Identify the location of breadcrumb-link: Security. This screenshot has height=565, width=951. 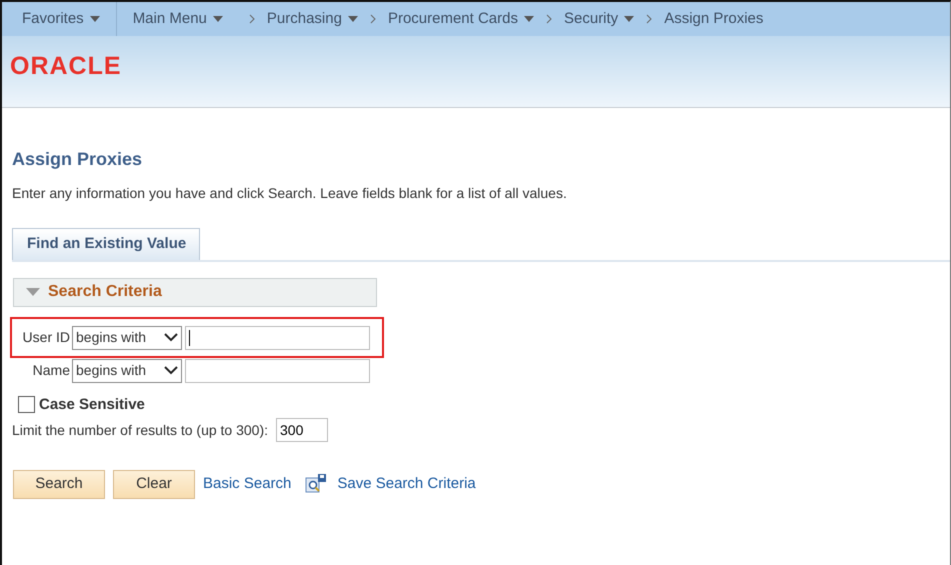
(599, 19).